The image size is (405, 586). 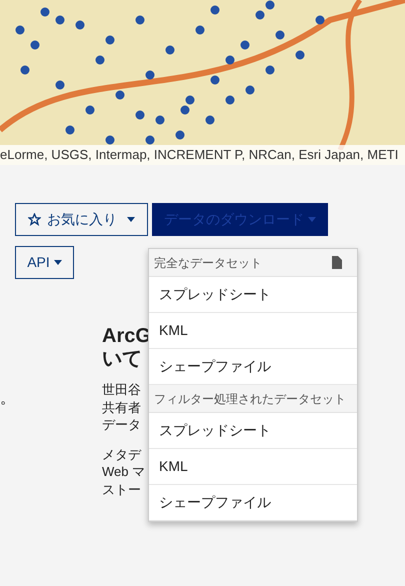 I want to click on body-text: メタデ, so click(x=121, y=454).